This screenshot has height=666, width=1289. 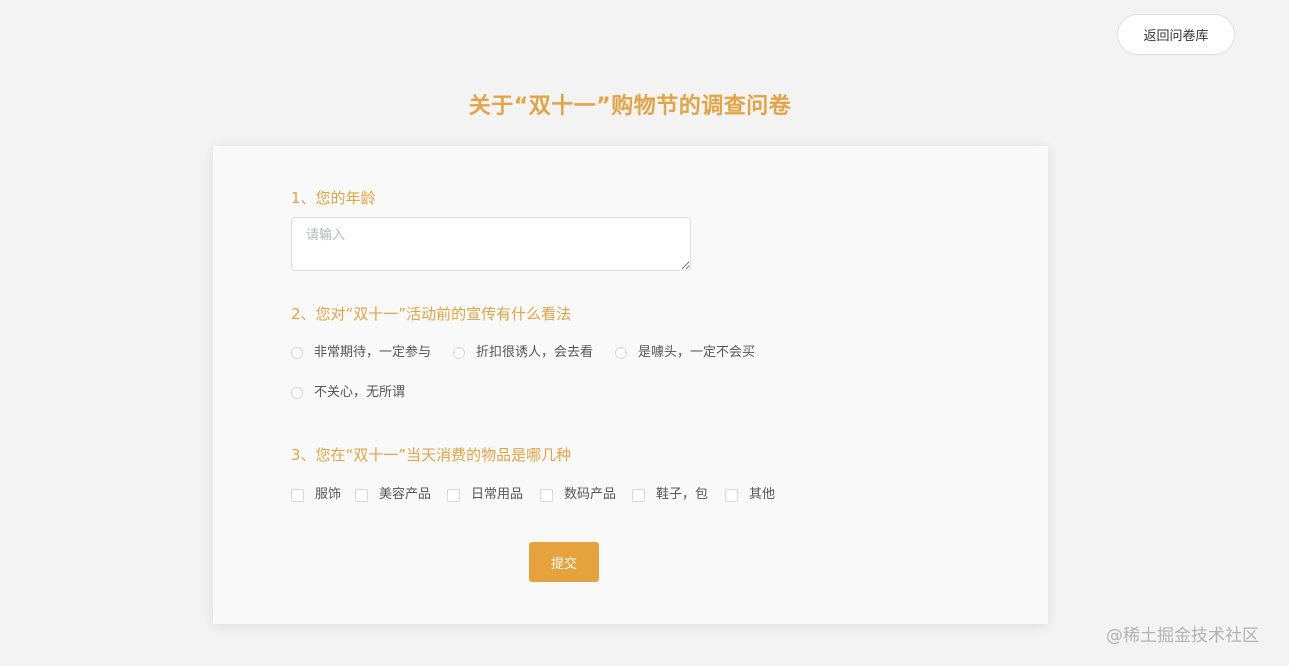 What do you see at coordinates (497, 494) in the screenshot?
I see `checkbox-option-label: 日常用品` at bounding box center [497, 494].